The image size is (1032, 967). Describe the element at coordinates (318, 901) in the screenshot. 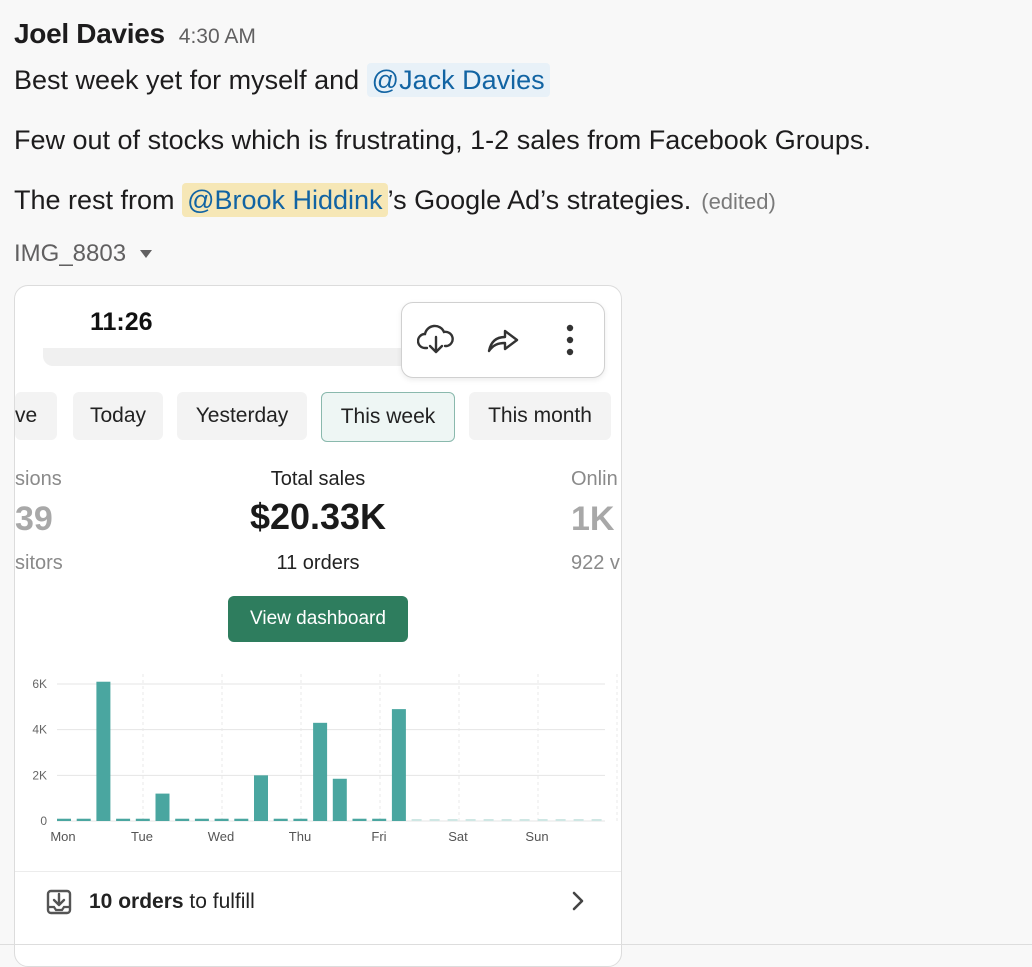

I see `orders-to-fulfill-row: 10 orders to fulfill` at that location.